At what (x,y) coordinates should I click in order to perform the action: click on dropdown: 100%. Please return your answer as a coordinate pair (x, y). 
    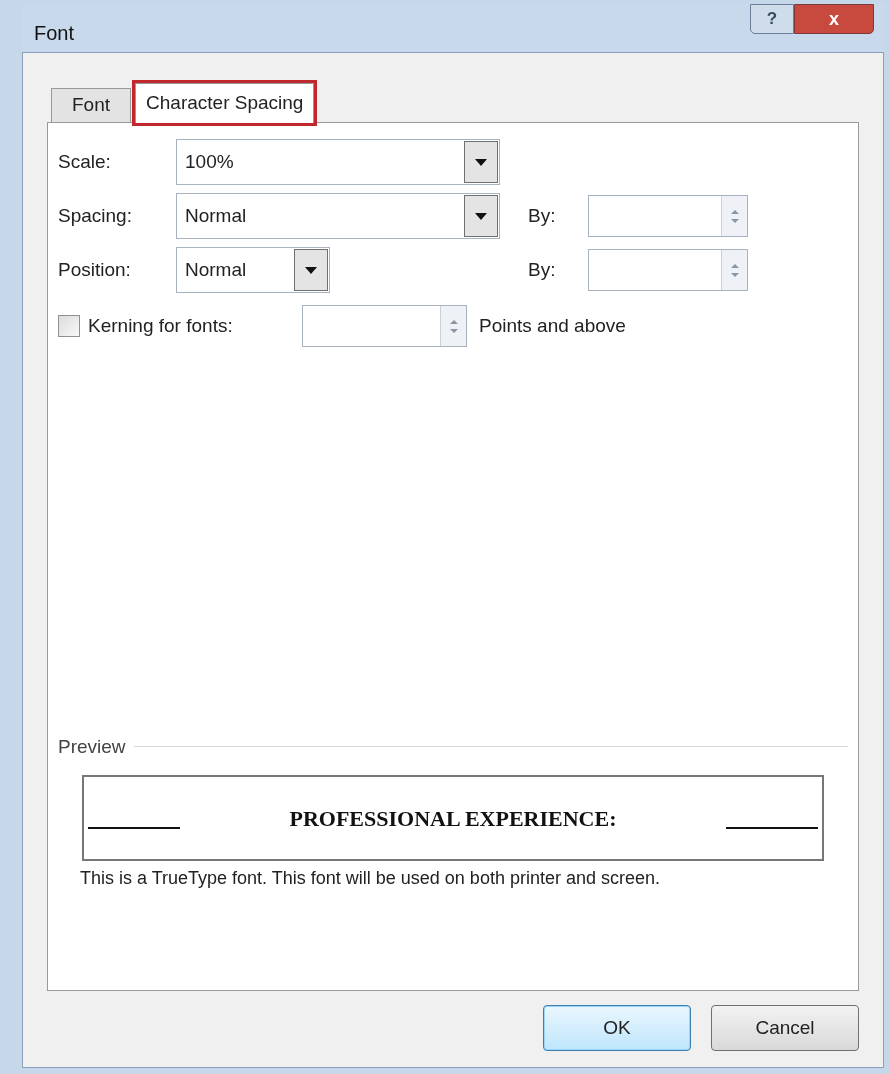
    Looking at the image, I should click on (338, 162).